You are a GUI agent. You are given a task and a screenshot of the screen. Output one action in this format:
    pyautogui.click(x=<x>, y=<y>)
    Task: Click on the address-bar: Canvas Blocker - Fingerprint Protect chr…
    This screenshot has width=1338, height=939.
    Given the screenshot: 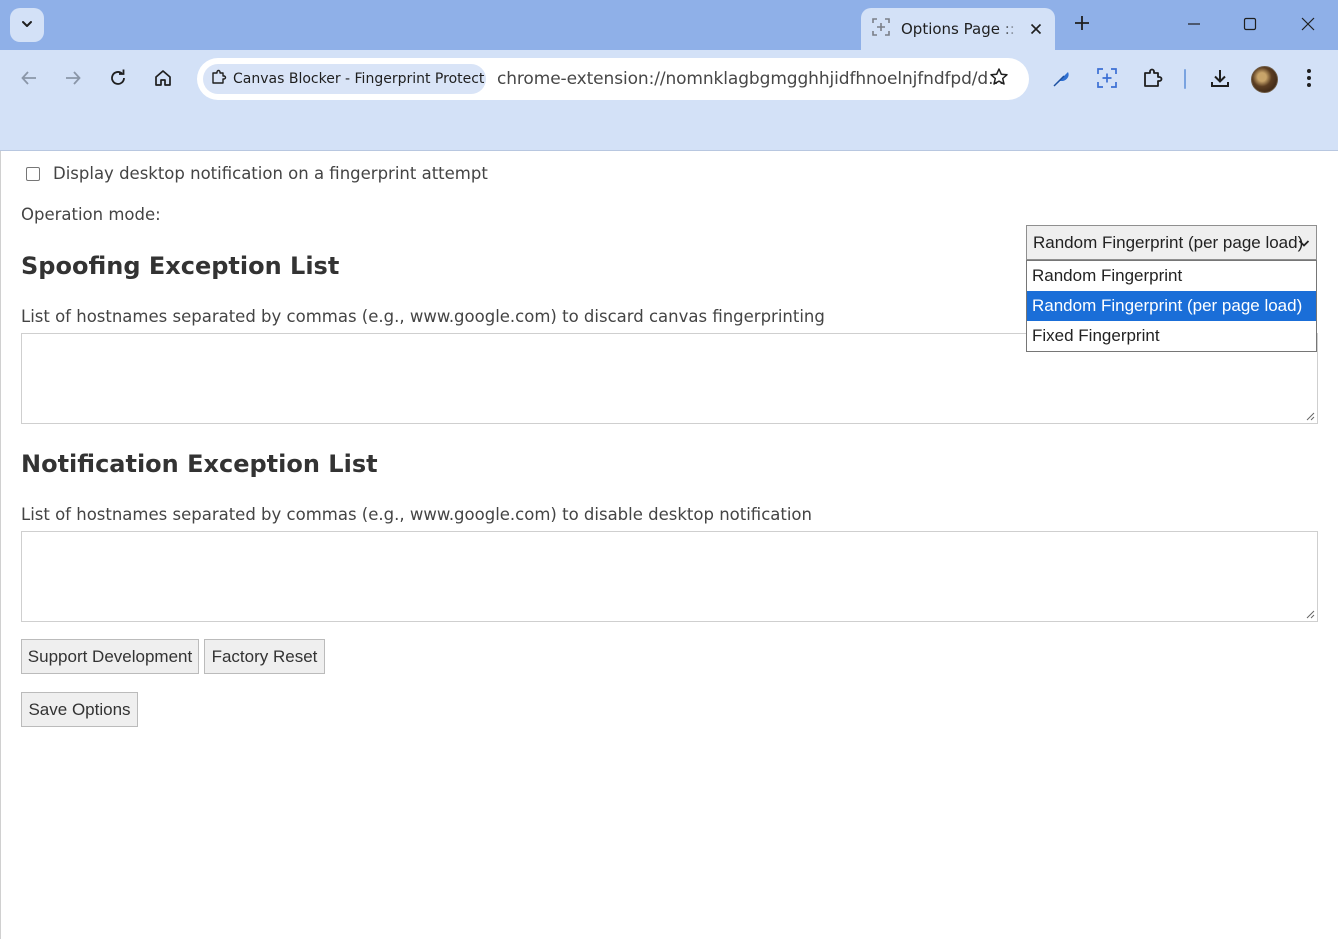 What is the action you would take?
    pyautogui.click(x=613, y=79)
    